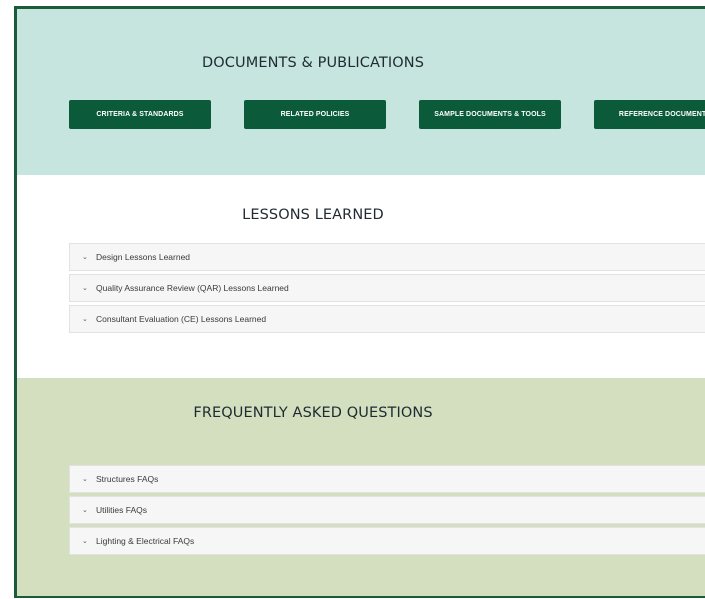  I want to click on lessons-section-title: LESSONS LEARNED, so click(313, 215).